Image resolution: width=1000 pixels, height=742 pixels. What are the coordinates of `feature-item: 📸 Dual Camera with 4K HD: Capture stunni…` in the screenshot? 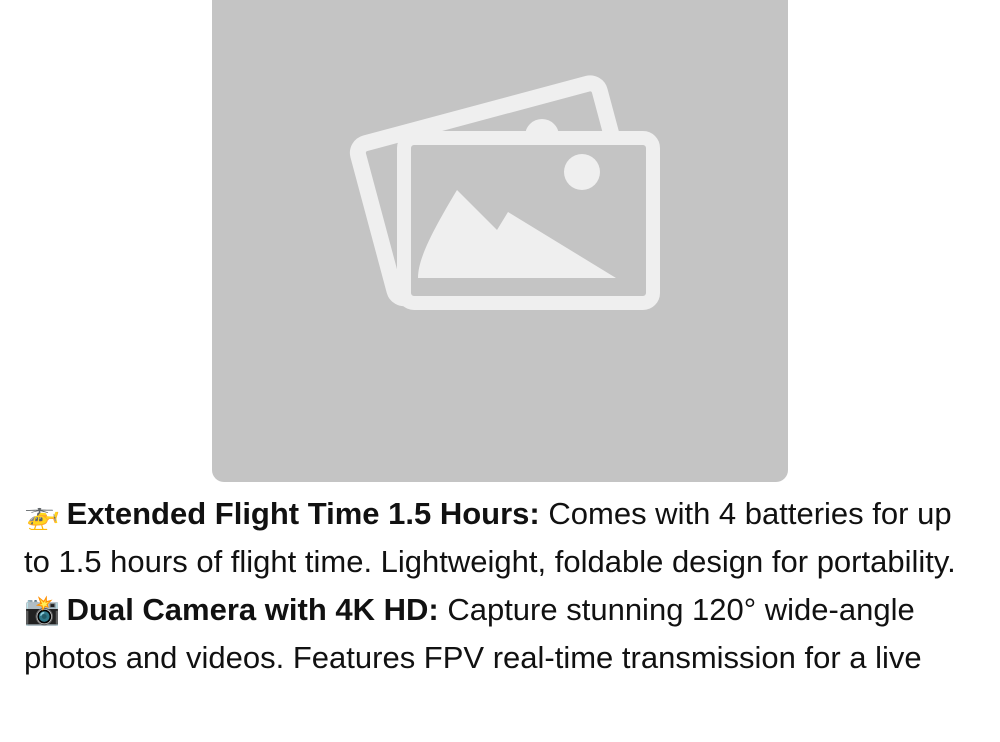 It's located at (500, 634).